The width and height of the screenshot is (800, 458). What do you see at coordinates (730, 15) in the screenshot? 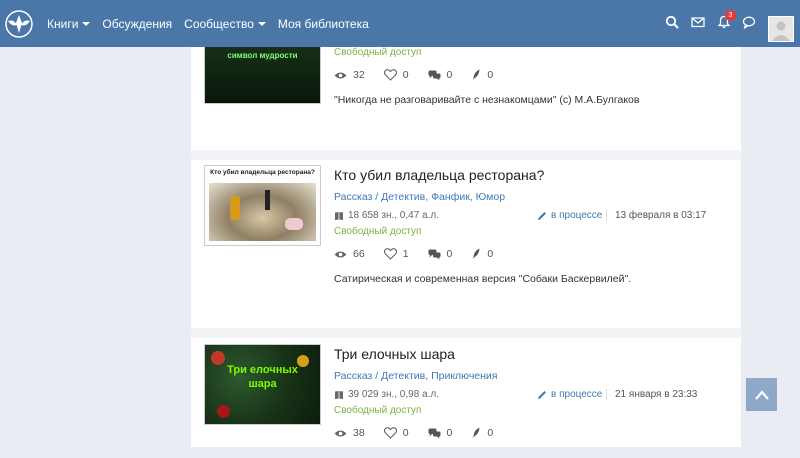
I see `notification-badge: 3` at bounding box center [730, 15].